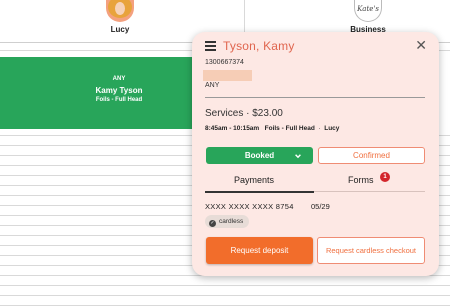 The width and height of the screenshot is (450, 308). I want to click on status-select: Booked, so click(259, 155).